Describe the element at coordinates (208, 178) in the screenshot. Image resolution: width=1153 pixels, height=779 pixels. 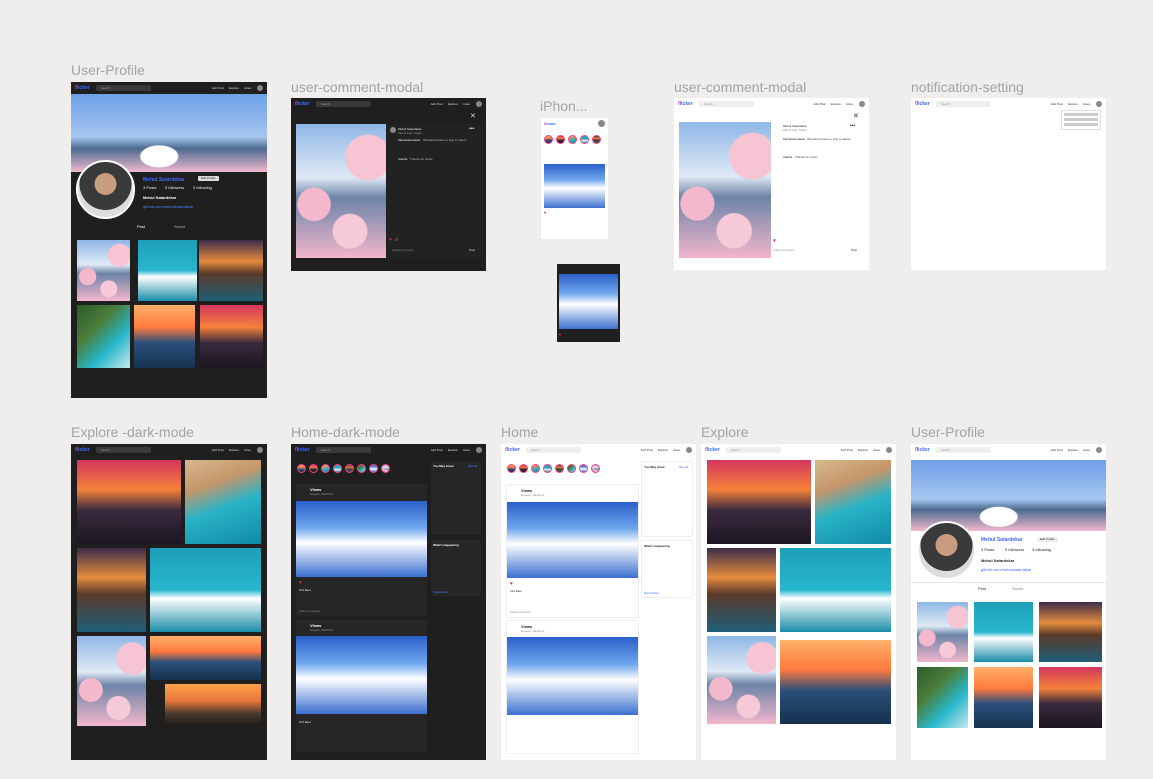
I see `edit-profile-button: Edit Profile` at that location.